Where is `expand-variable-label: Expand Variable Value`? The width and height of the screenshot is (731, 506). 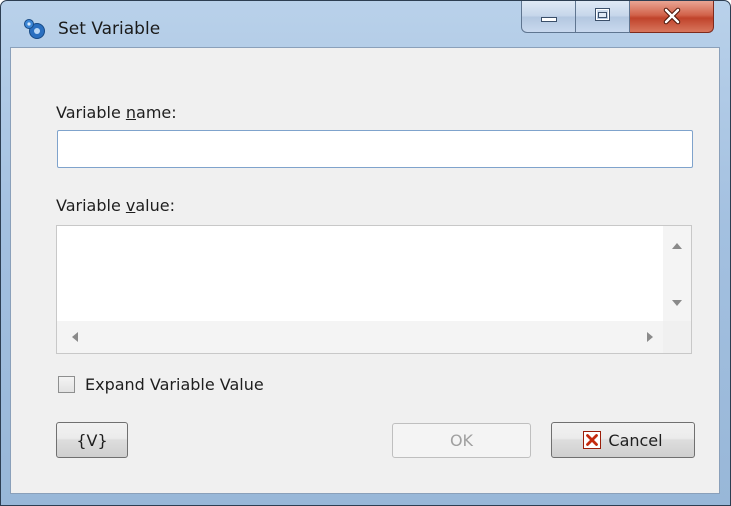 expand-variable-label: Expand Variable Value is located at coordinates (174, 384).